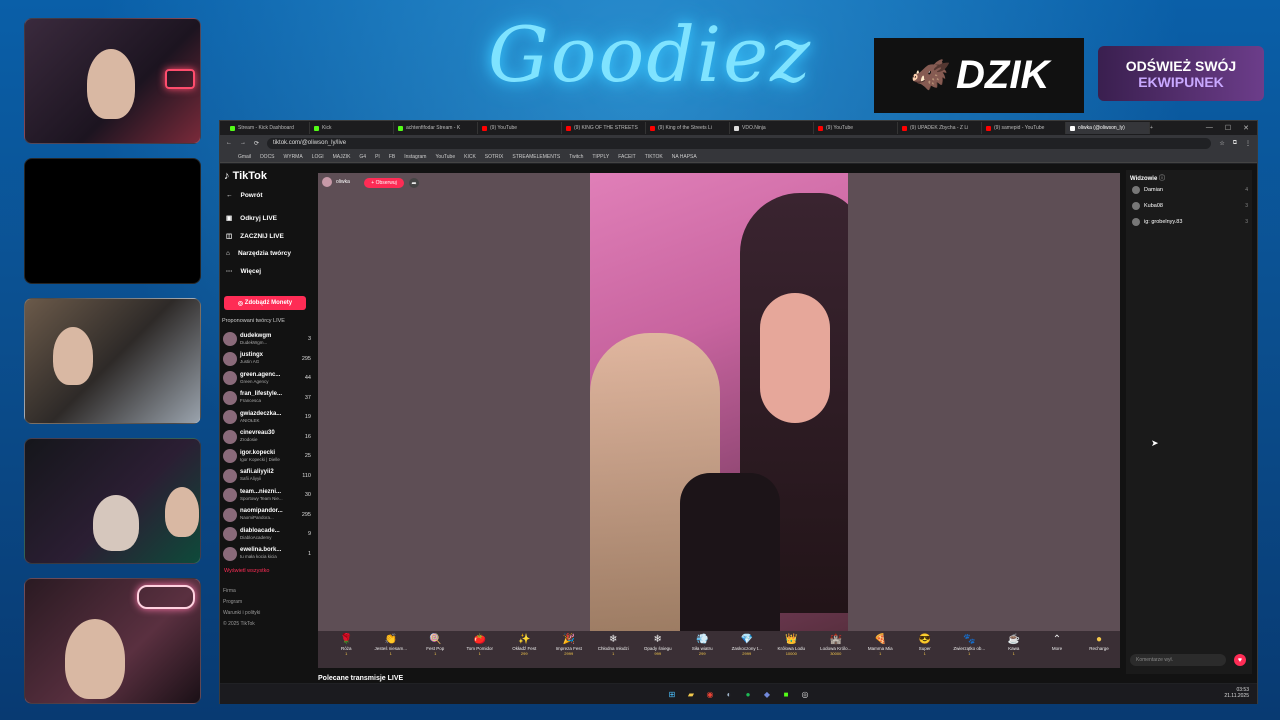 The height and width of the screenshot is (720, 1280). What do you see at coordinates (435, 643) in the screenshot?
I see `gift-item: 🍭 Fest Pop 1` at bounding box center [435, 643].